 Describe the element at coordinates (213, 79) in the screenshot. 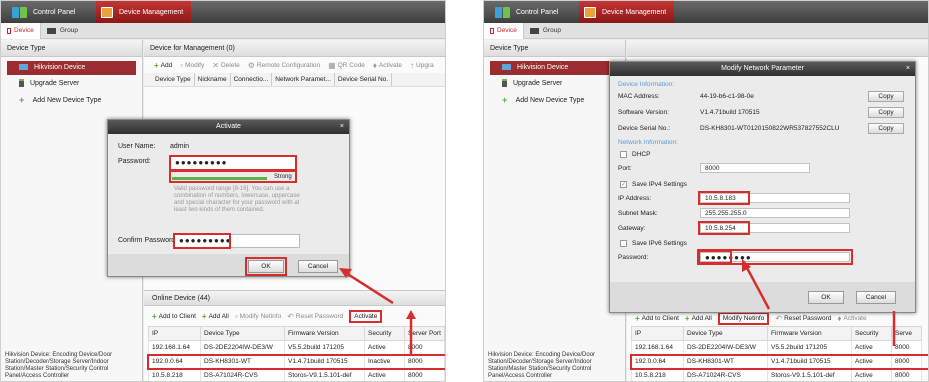

I see `column-header: Nickname` at that location.